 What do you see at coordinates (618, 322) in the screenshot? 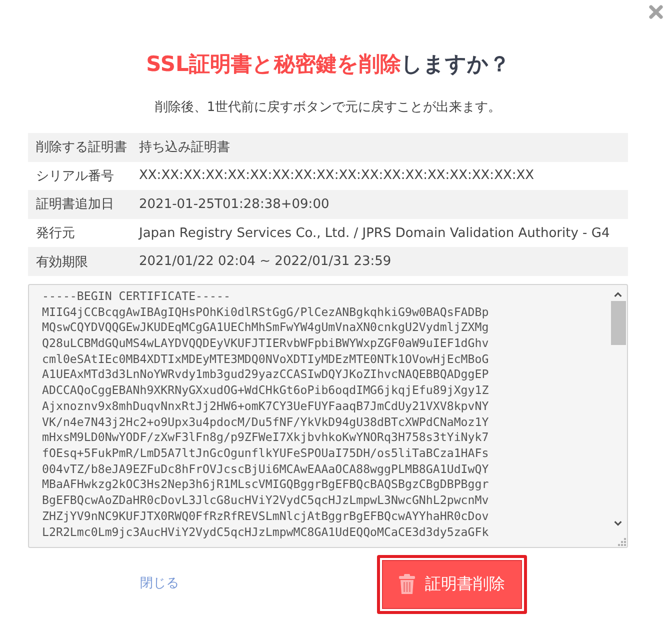
I see `scrollbar-thumb` at bounding box center [618, 322].